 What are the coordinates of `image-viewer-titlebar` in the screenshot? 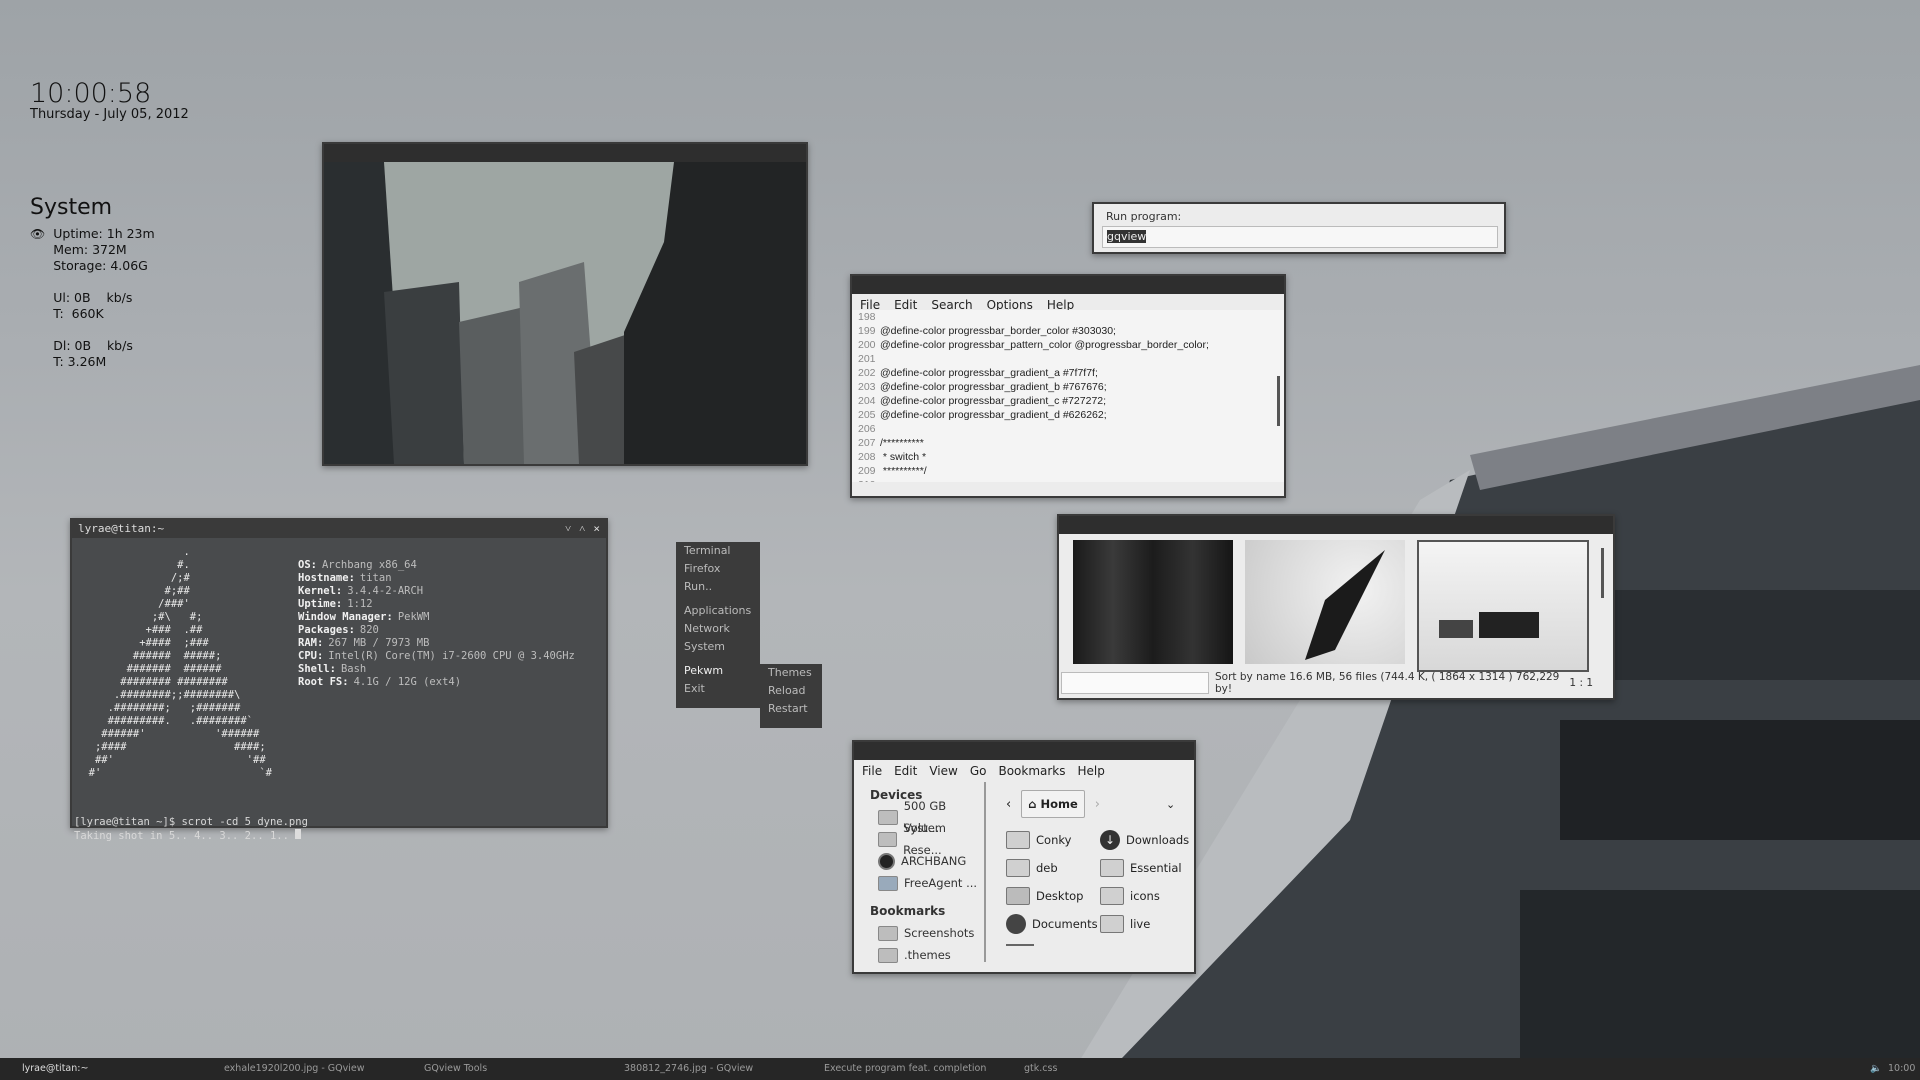 It's located at (565, 153).